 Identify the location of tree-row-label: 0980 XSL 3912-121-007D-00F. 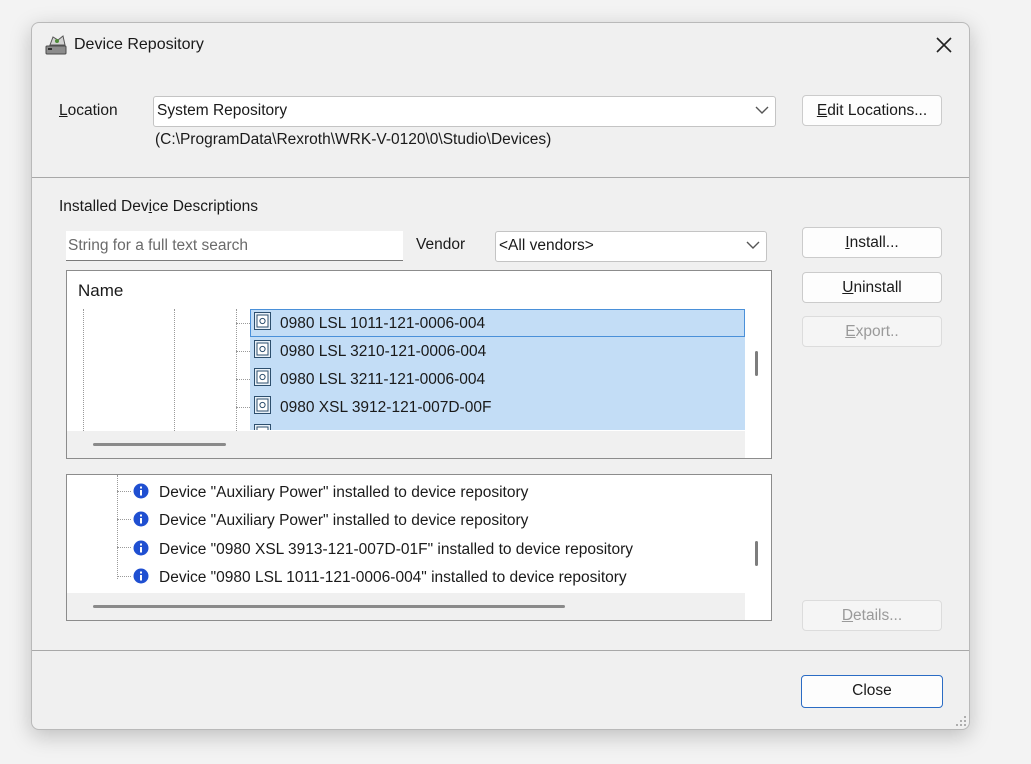
(386, 407).